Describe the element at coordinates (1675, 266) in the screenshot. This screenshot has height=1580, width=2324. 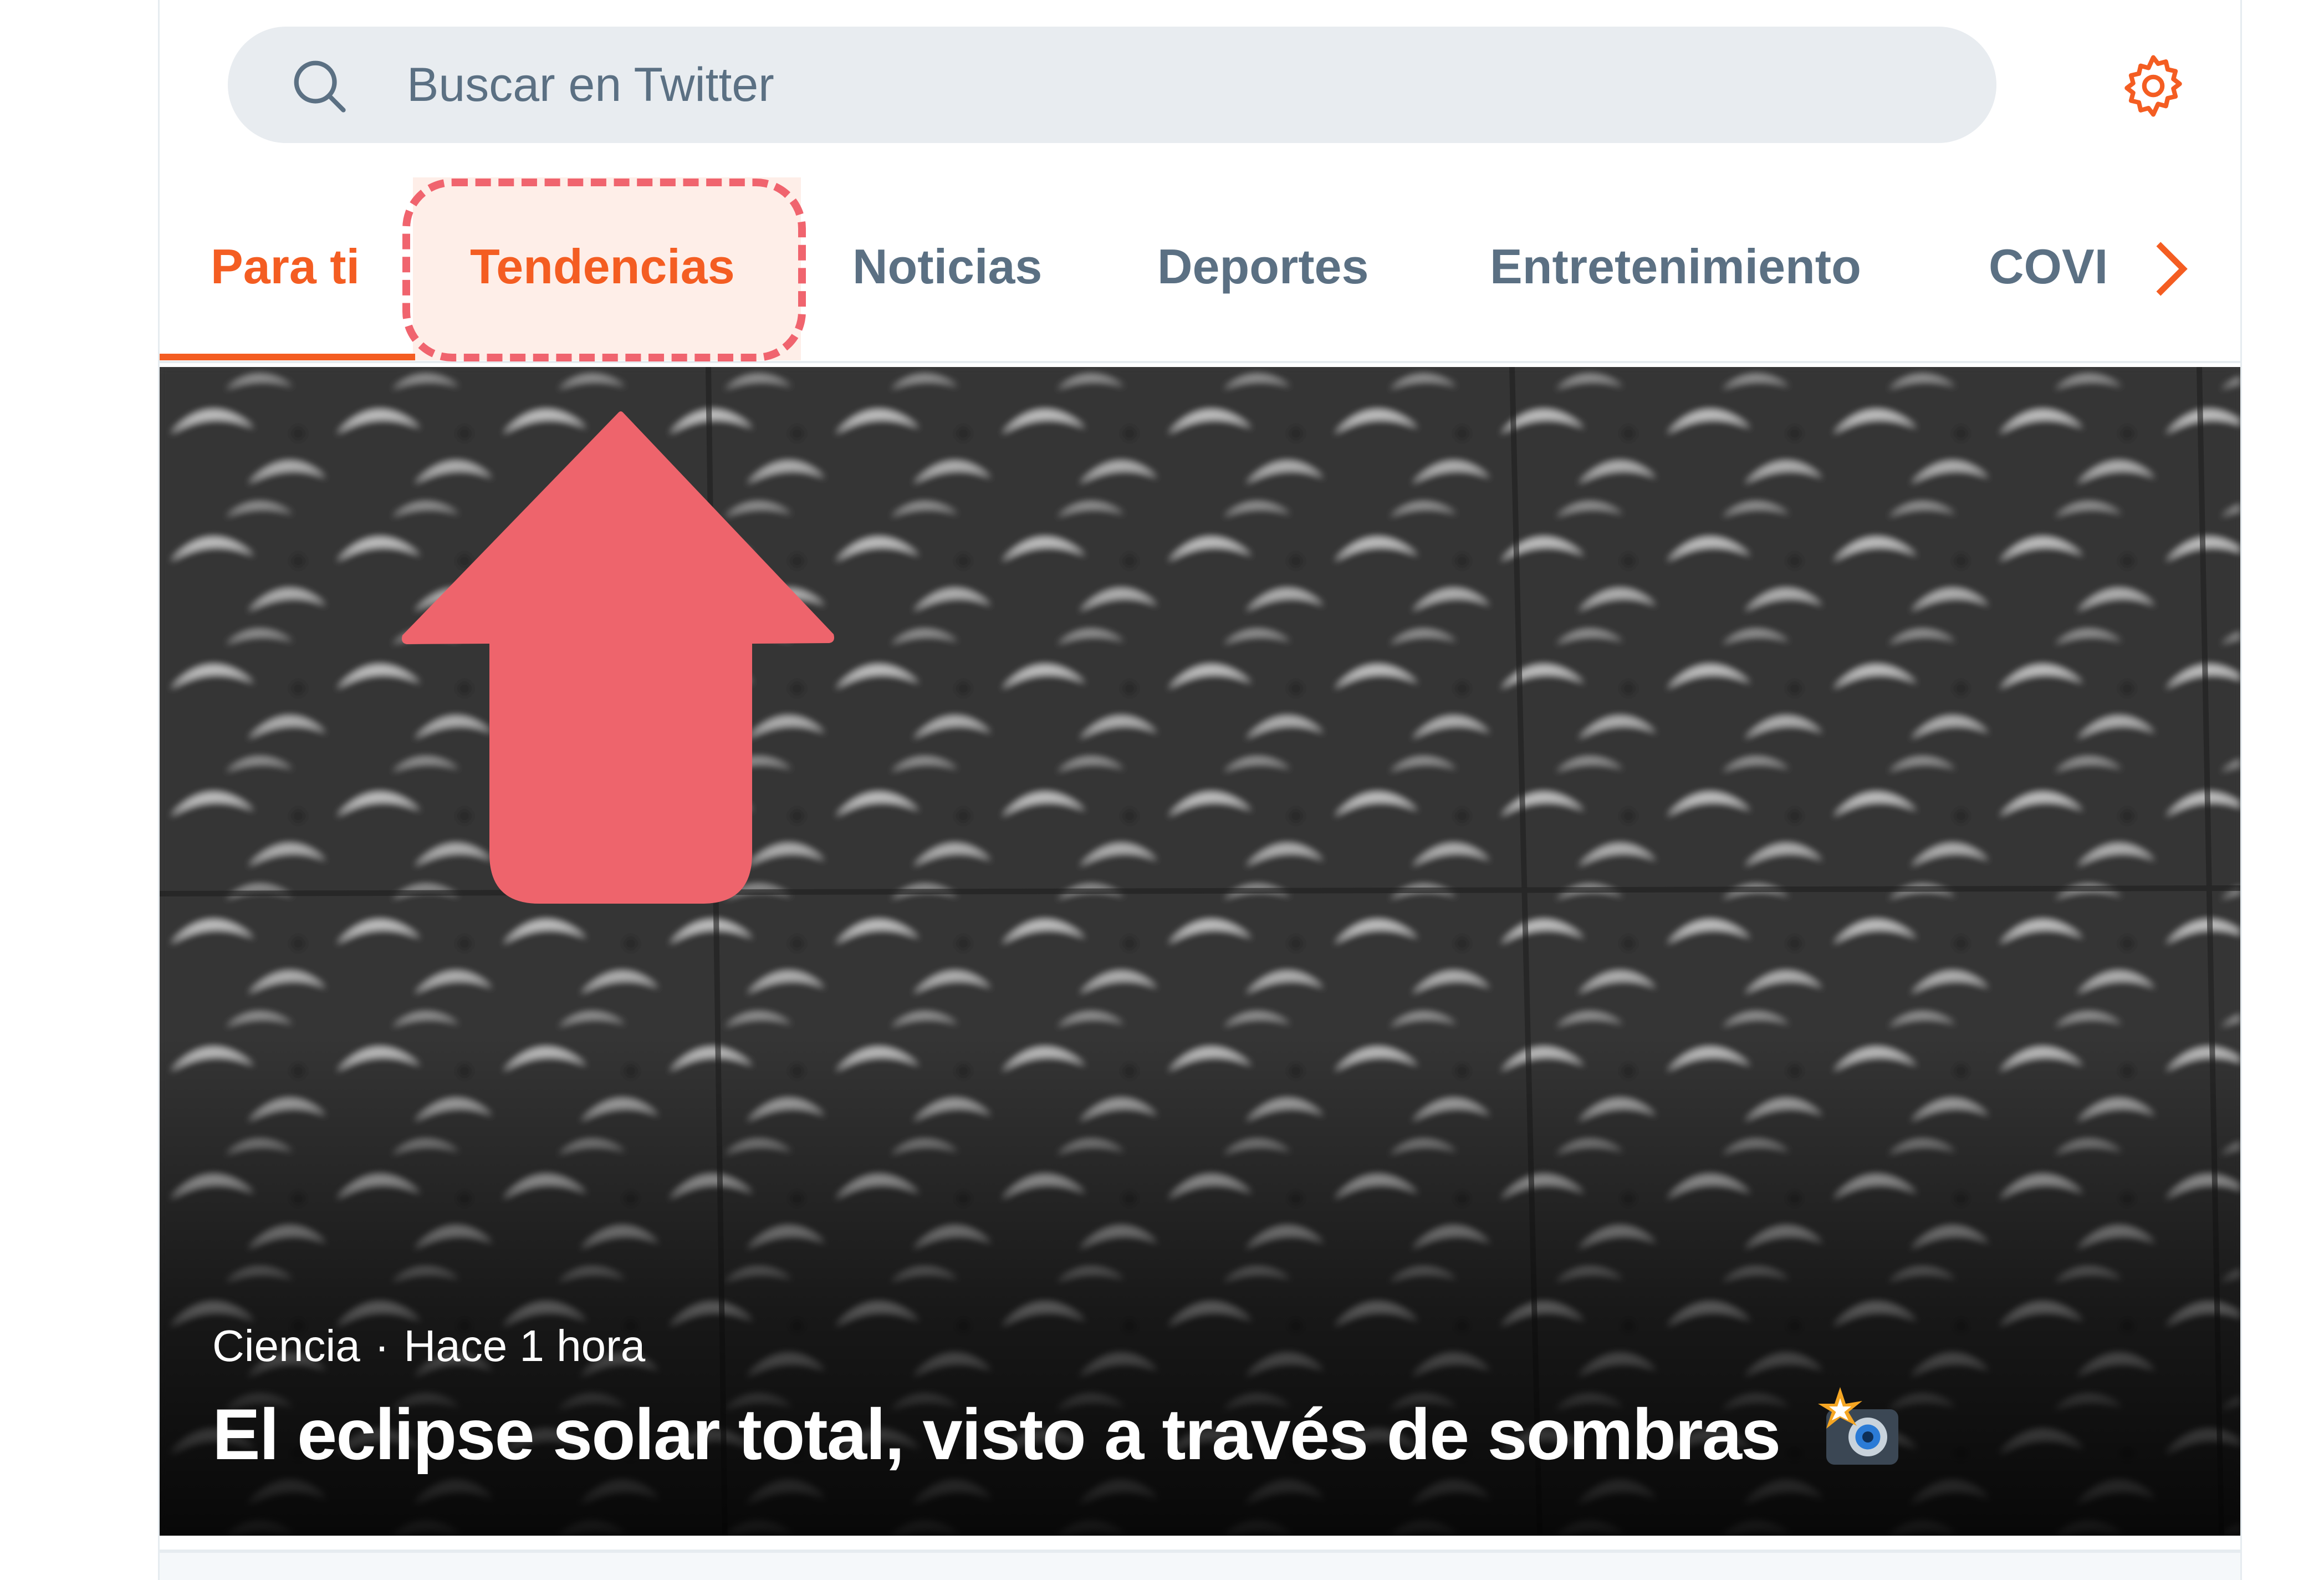
I see `tab-entretenimiento: Entretenimiento` at that location.